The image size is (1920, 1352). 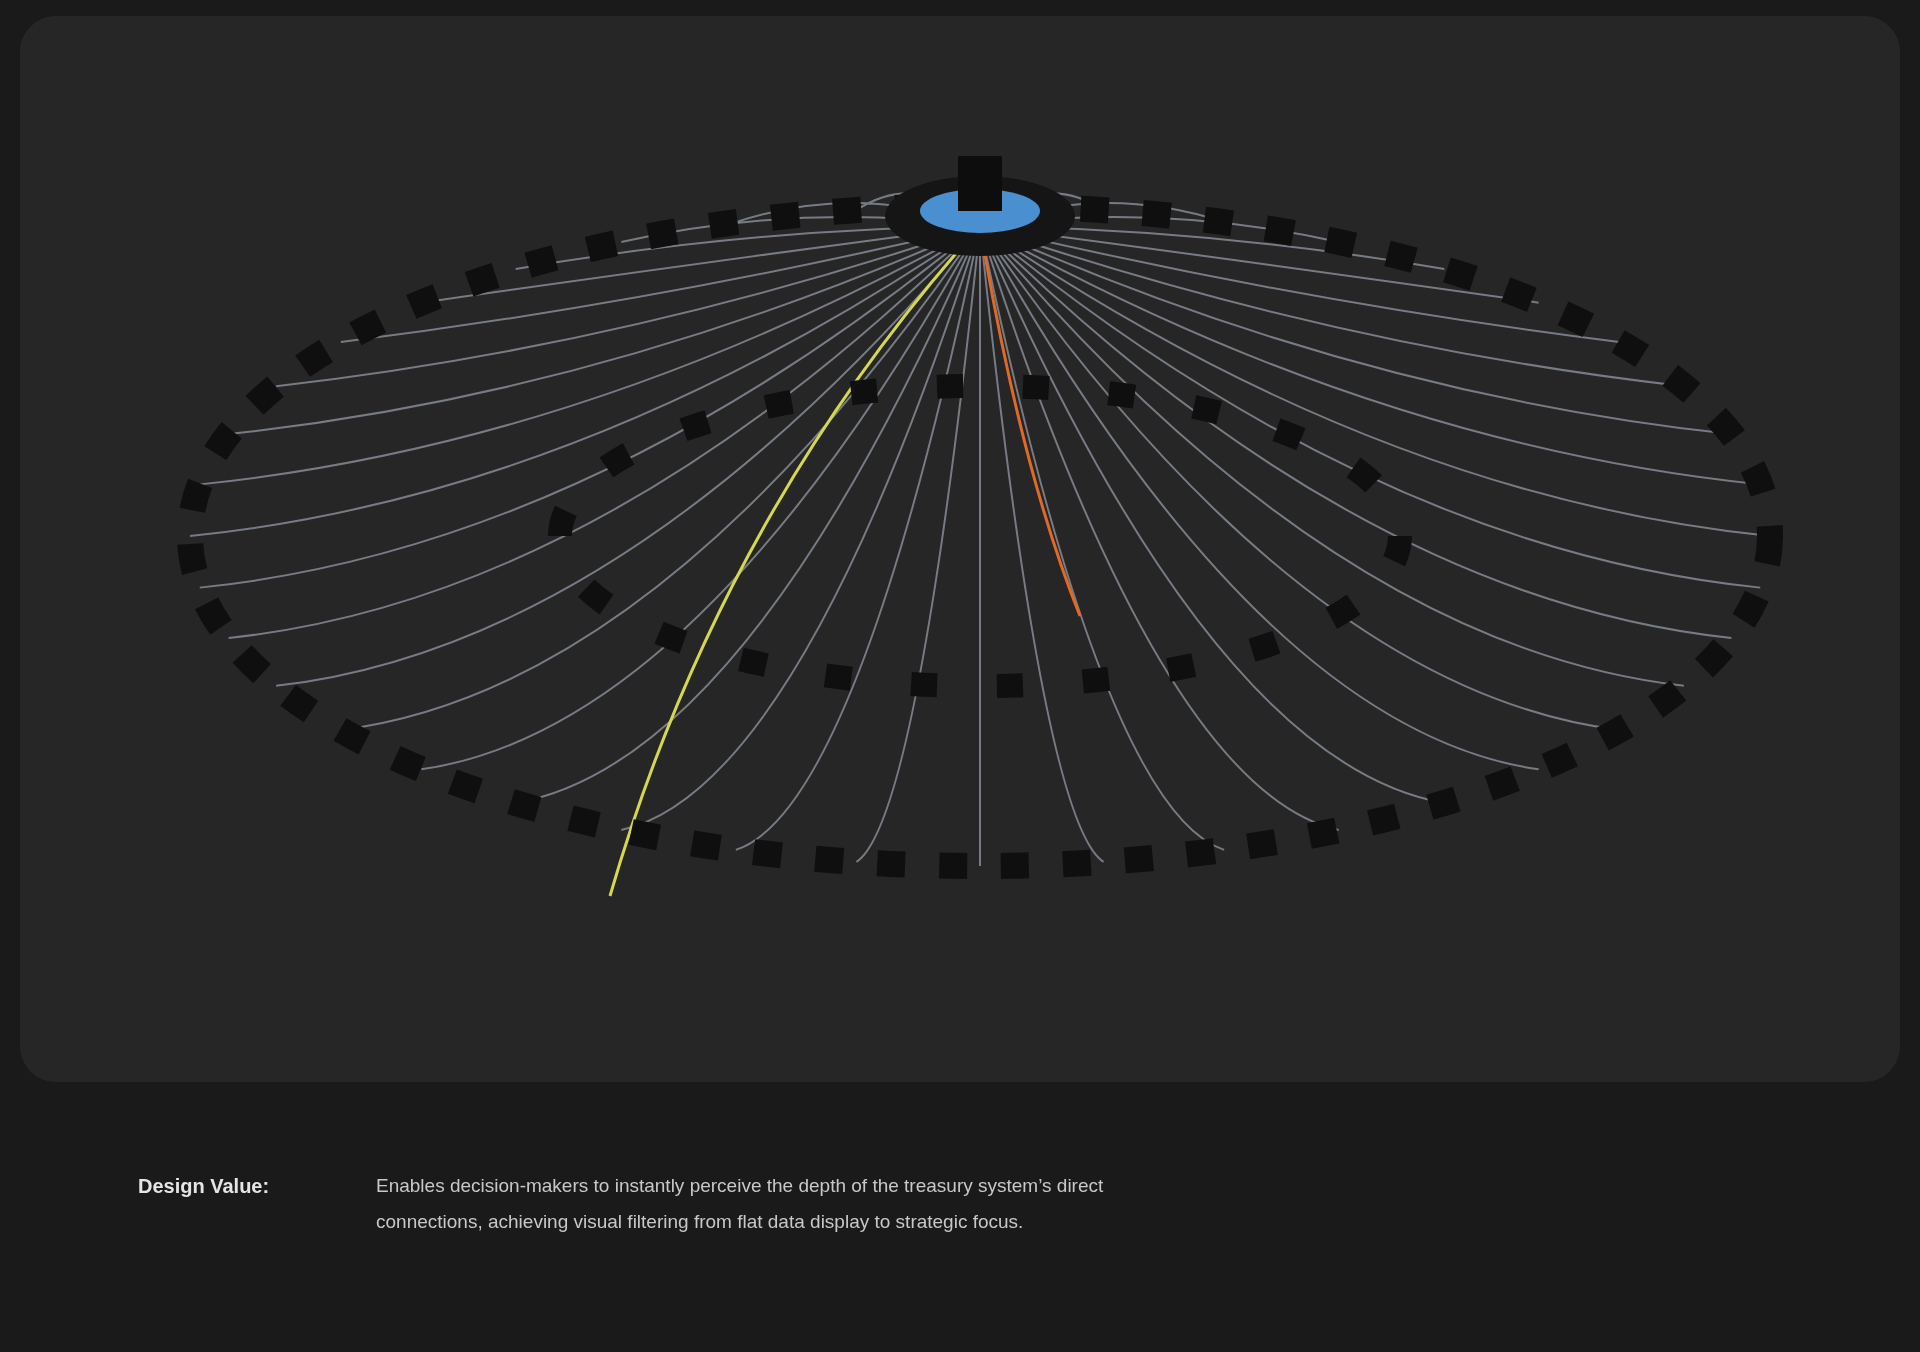 What do you see at coordinates (204, 1186) in the screenshot?
I see `section-label: Design Value:` at bounding box center [204, 1186].